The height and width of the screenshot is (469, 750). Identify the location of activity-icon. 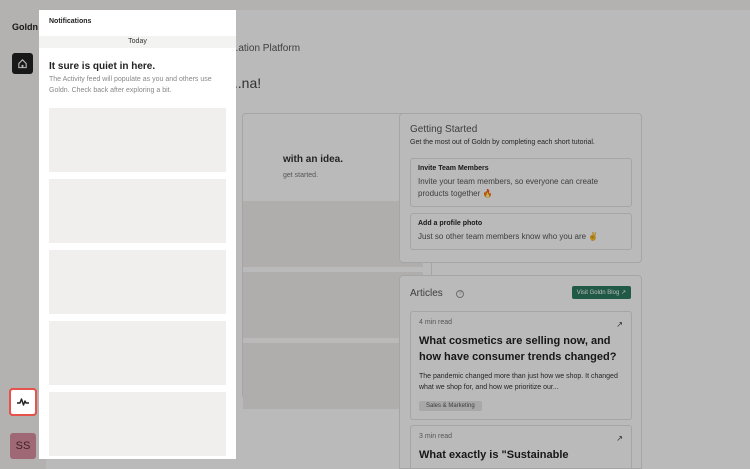
(23, 402).